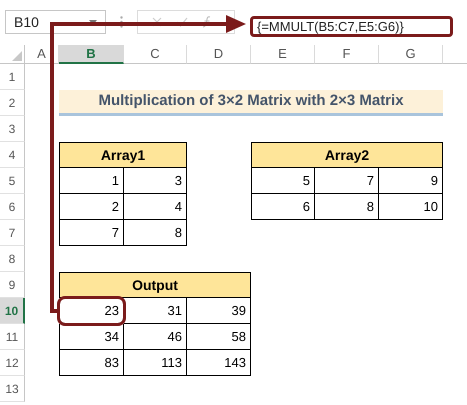  I want to click on row-header: 11, so click(12, 337).